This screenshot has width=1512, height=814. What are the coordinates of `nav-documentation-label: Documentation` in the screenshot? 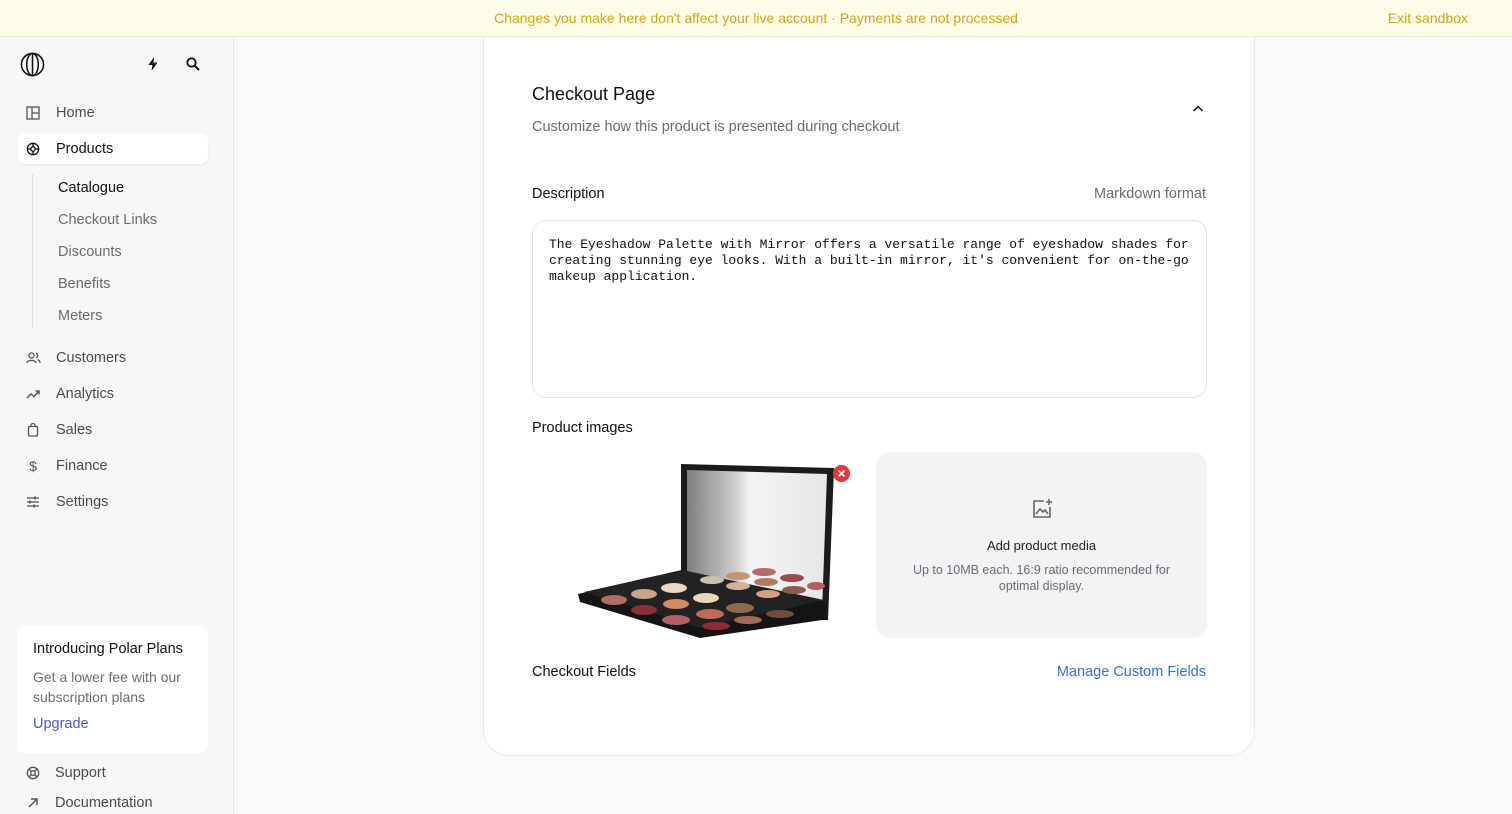 It's located at (104, 803).